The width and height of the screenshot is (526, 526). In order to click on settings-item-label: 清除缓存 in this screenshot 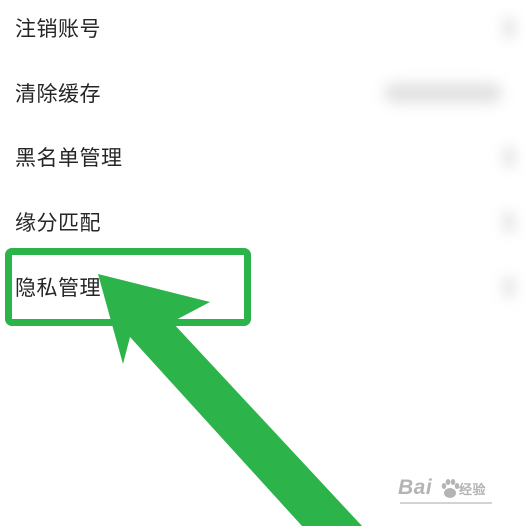, I will do `click(58, 94)`.